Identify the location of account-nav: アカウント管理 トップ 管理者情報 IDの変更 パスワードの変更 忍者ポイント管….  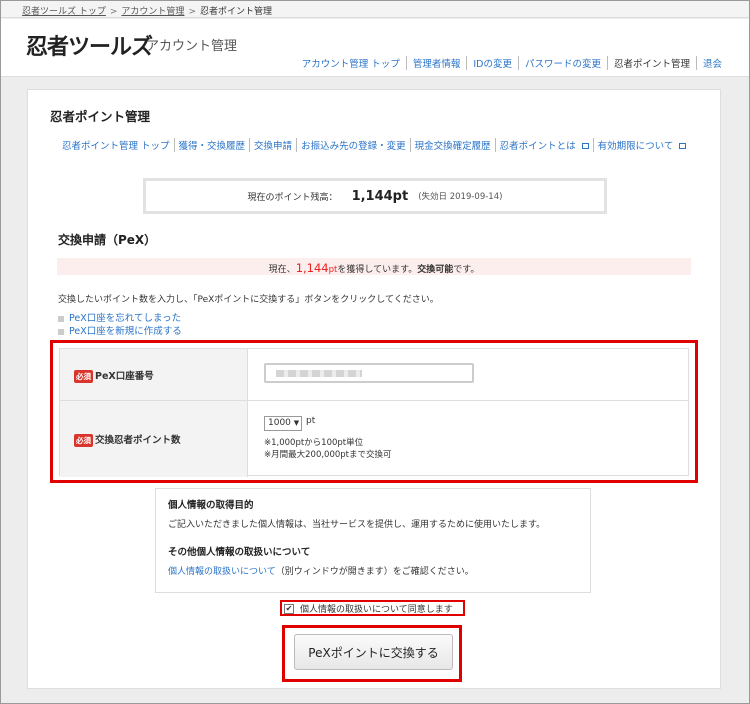
(512, 63).